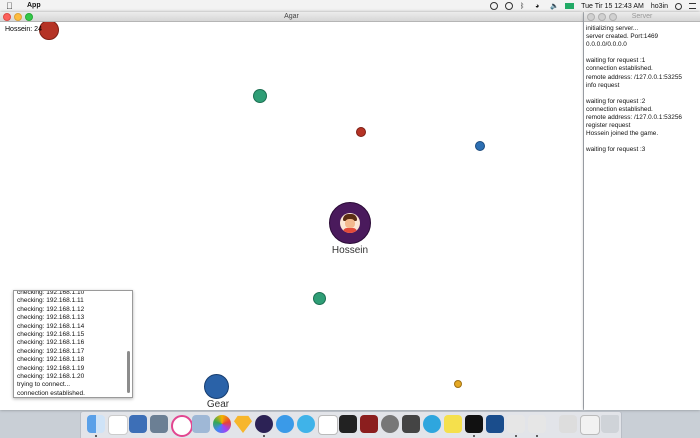  Describe the element at coordinates (51, 309) in the screenshot. I see `log-line: checking: 192.168.1.12` at that location.